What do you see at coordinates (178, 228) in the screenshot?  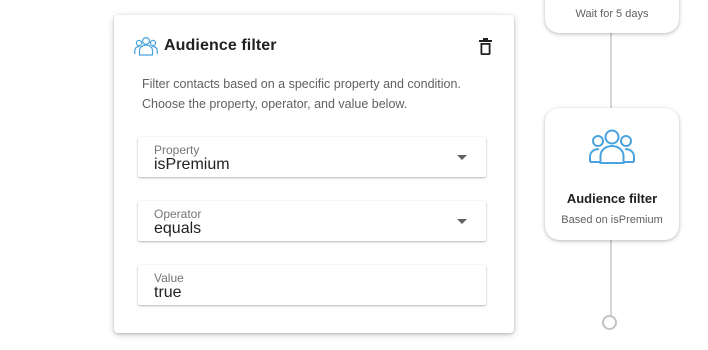 I see `operator-value: equals` at bounding box center [178, 228].